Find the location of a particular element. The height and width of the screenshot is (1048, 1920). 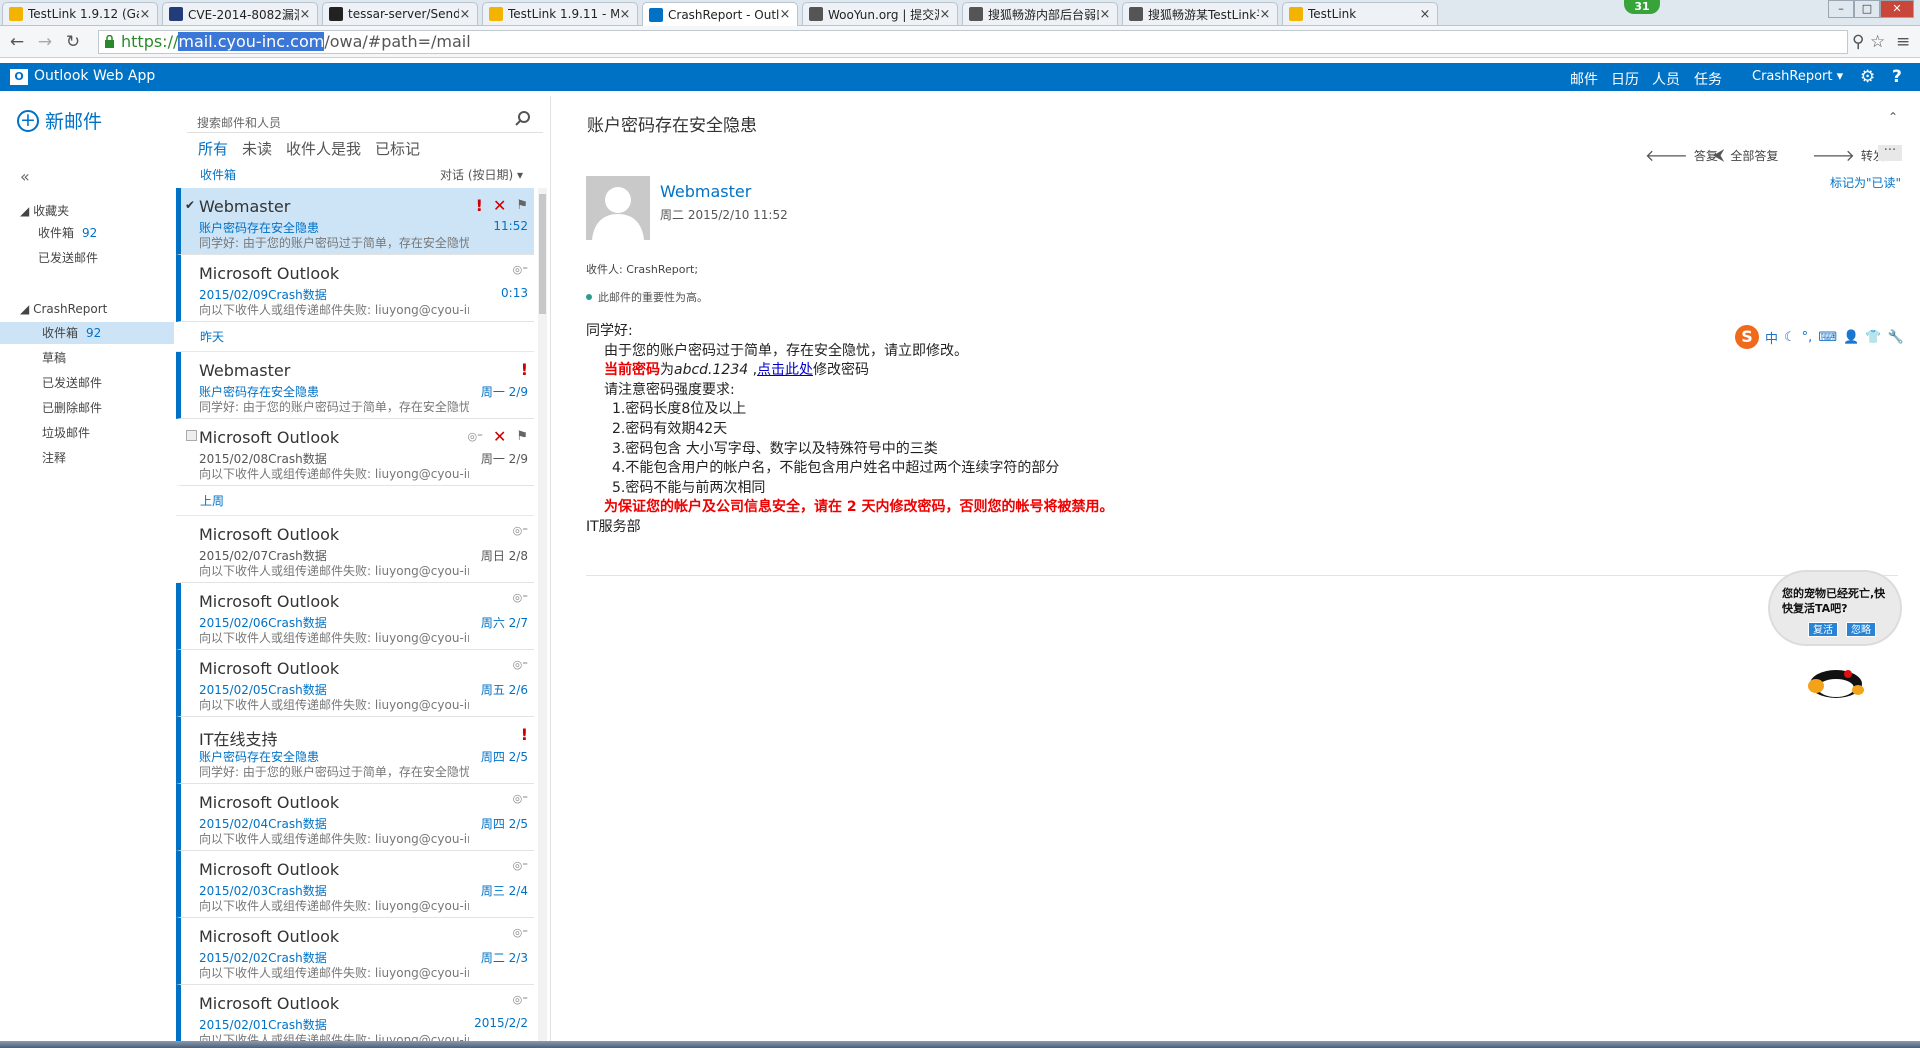

collapse-nav-icon: « is located at coordinates (25, 176).